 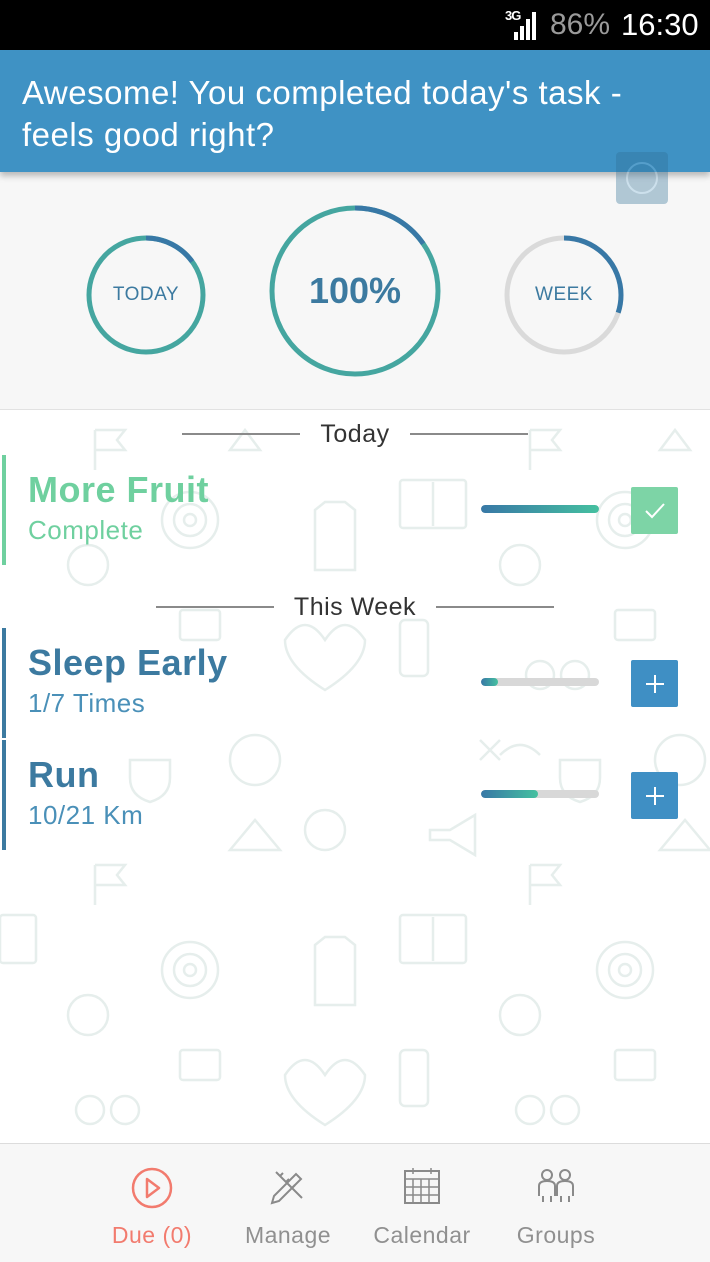 I want to click on smiley-icon, so click(x=642, y=178).